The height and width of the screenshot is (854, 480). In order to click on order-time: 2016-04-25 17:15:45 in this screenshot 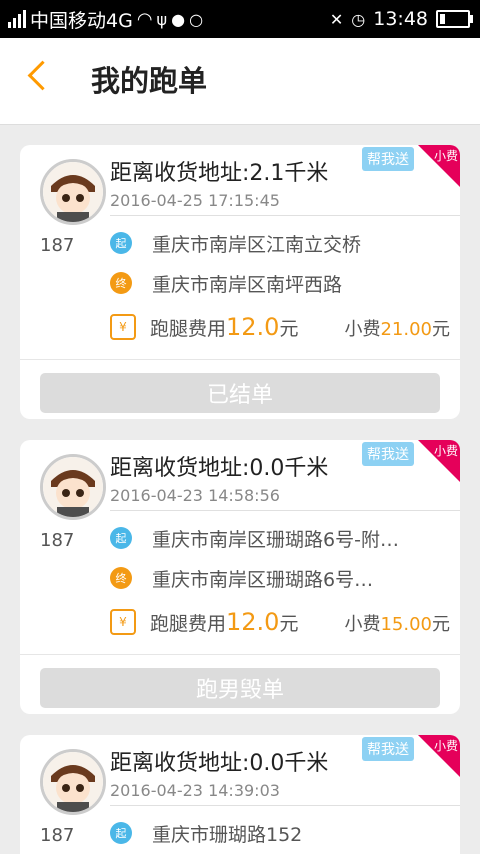, I will do `click(195, 200)`.